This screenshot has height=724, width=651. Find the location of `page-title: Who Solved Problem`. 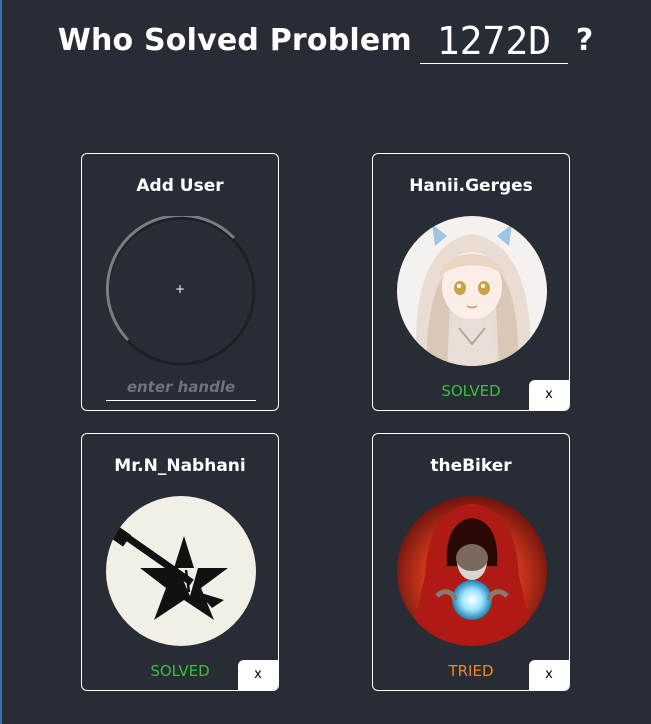

page-title: Who Solved Problem is located at coordinates (234, 40).